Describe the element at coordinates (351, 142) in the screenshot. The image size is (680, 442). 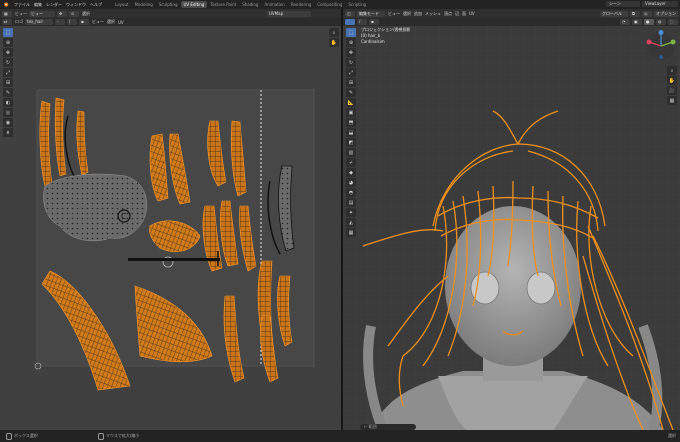
I see `vp-bevel-icon: ◩` at that location.